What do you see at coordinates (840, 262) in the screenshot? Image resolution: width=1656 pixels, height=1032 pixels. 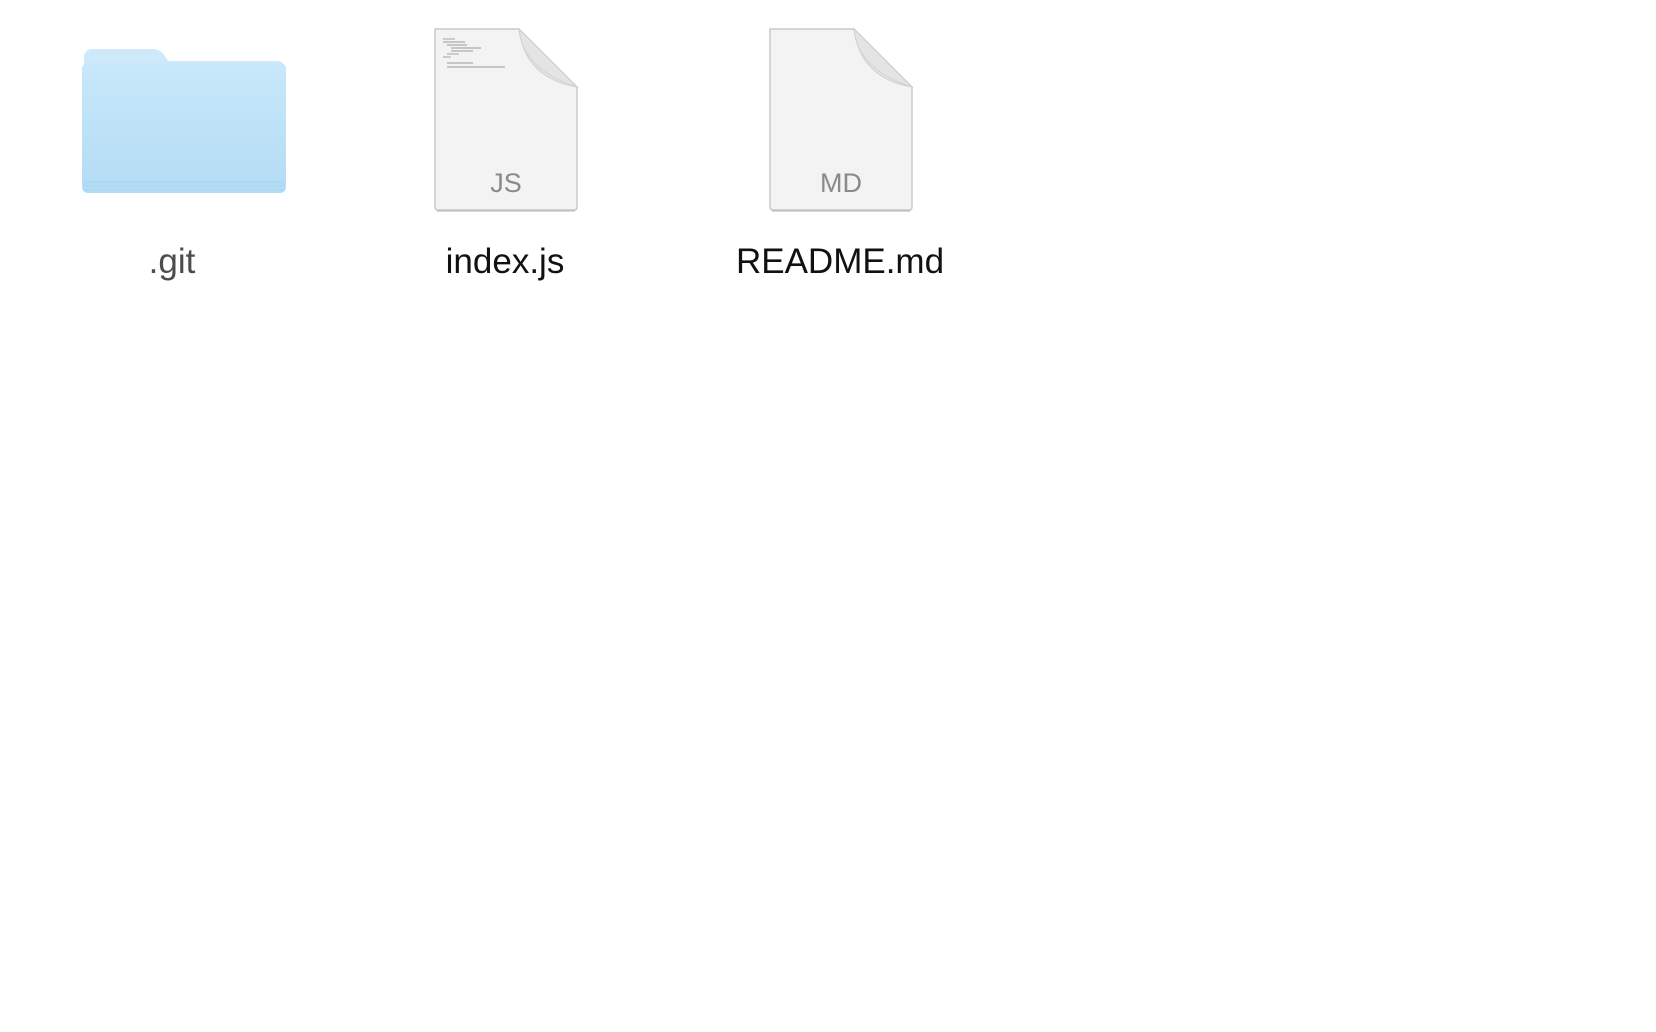 I see `file-name-readme-md: README.md` at bounding box center [840, 262].